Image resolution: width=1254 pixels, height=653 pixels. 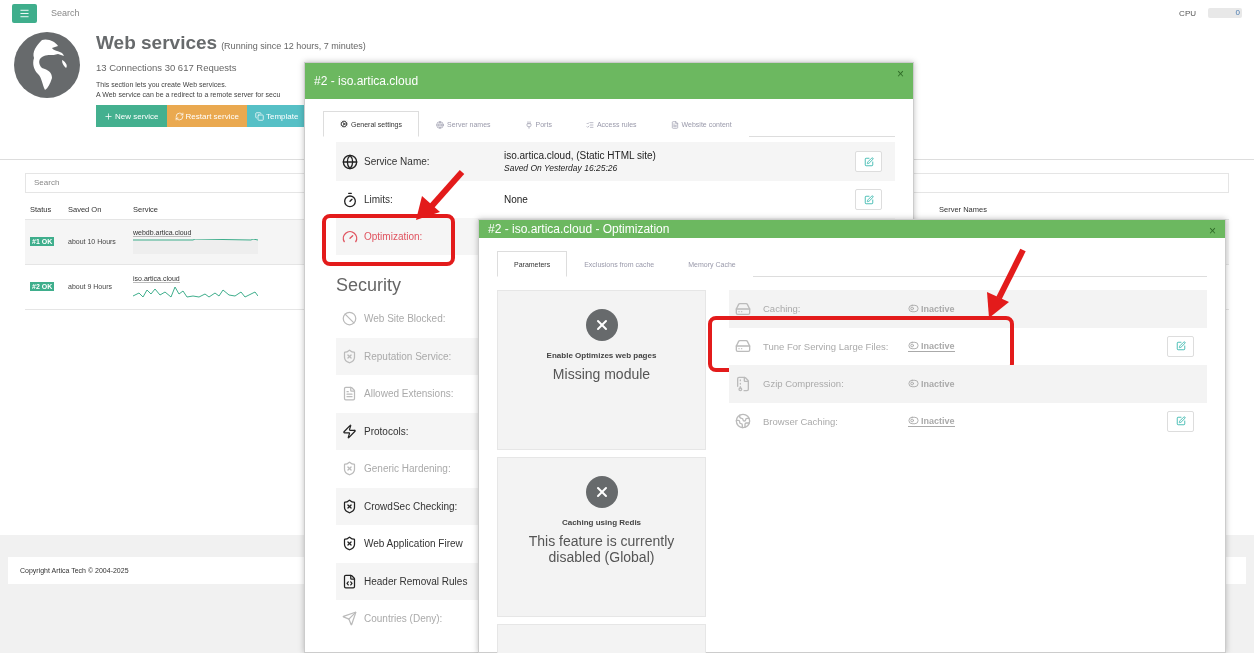 What do you see at coordinates (580, 155) in the screenshot?
I see `field-value: iso.artica.cloud, (Static HTML site)` at bounding box center [580, 155].